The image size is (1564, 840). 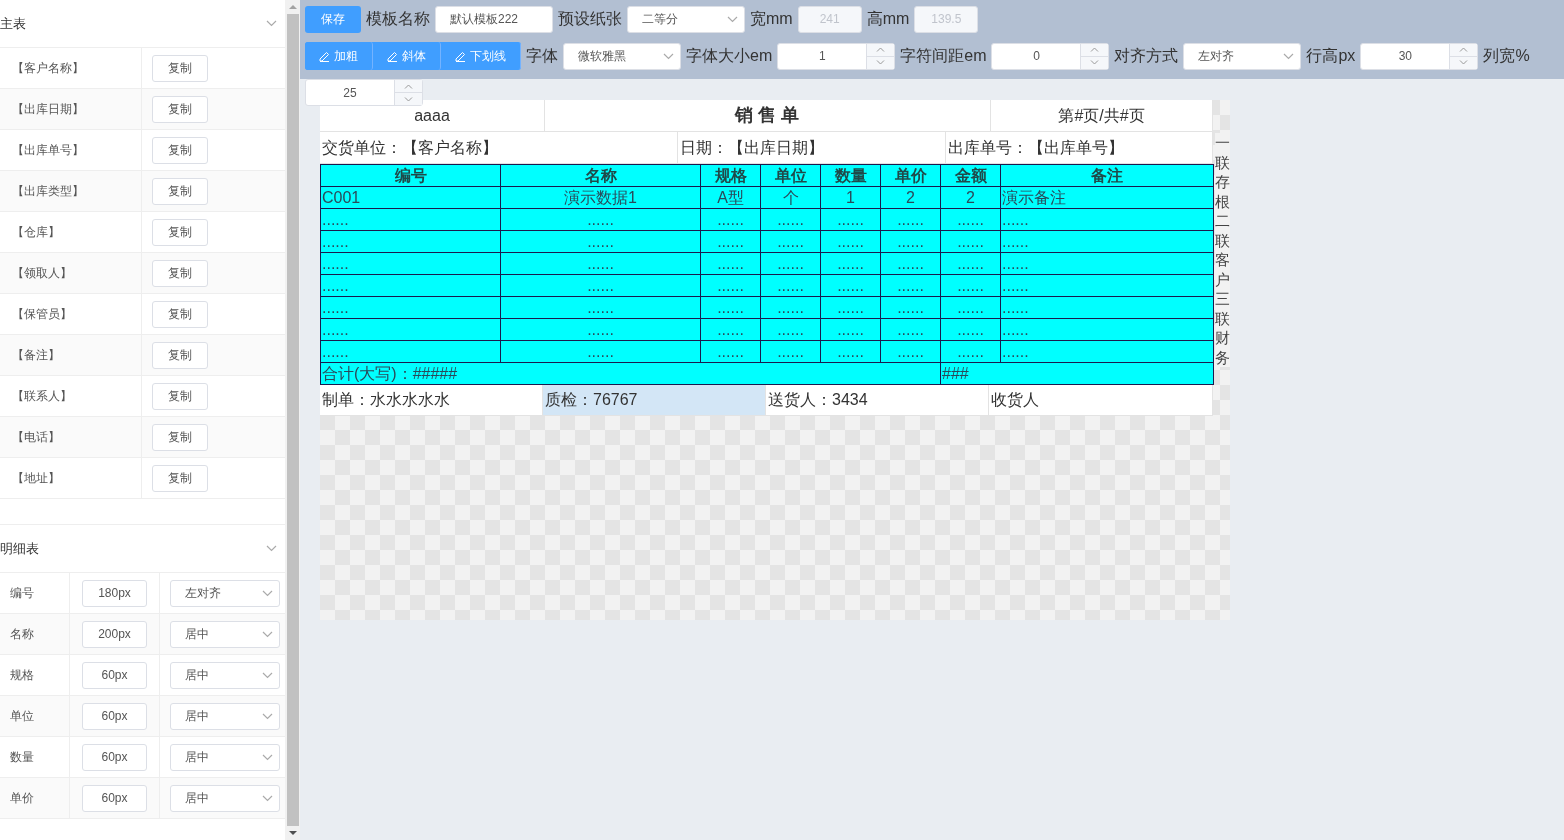 I want to click on scroll-down-icon, so click(x=292, y=833).